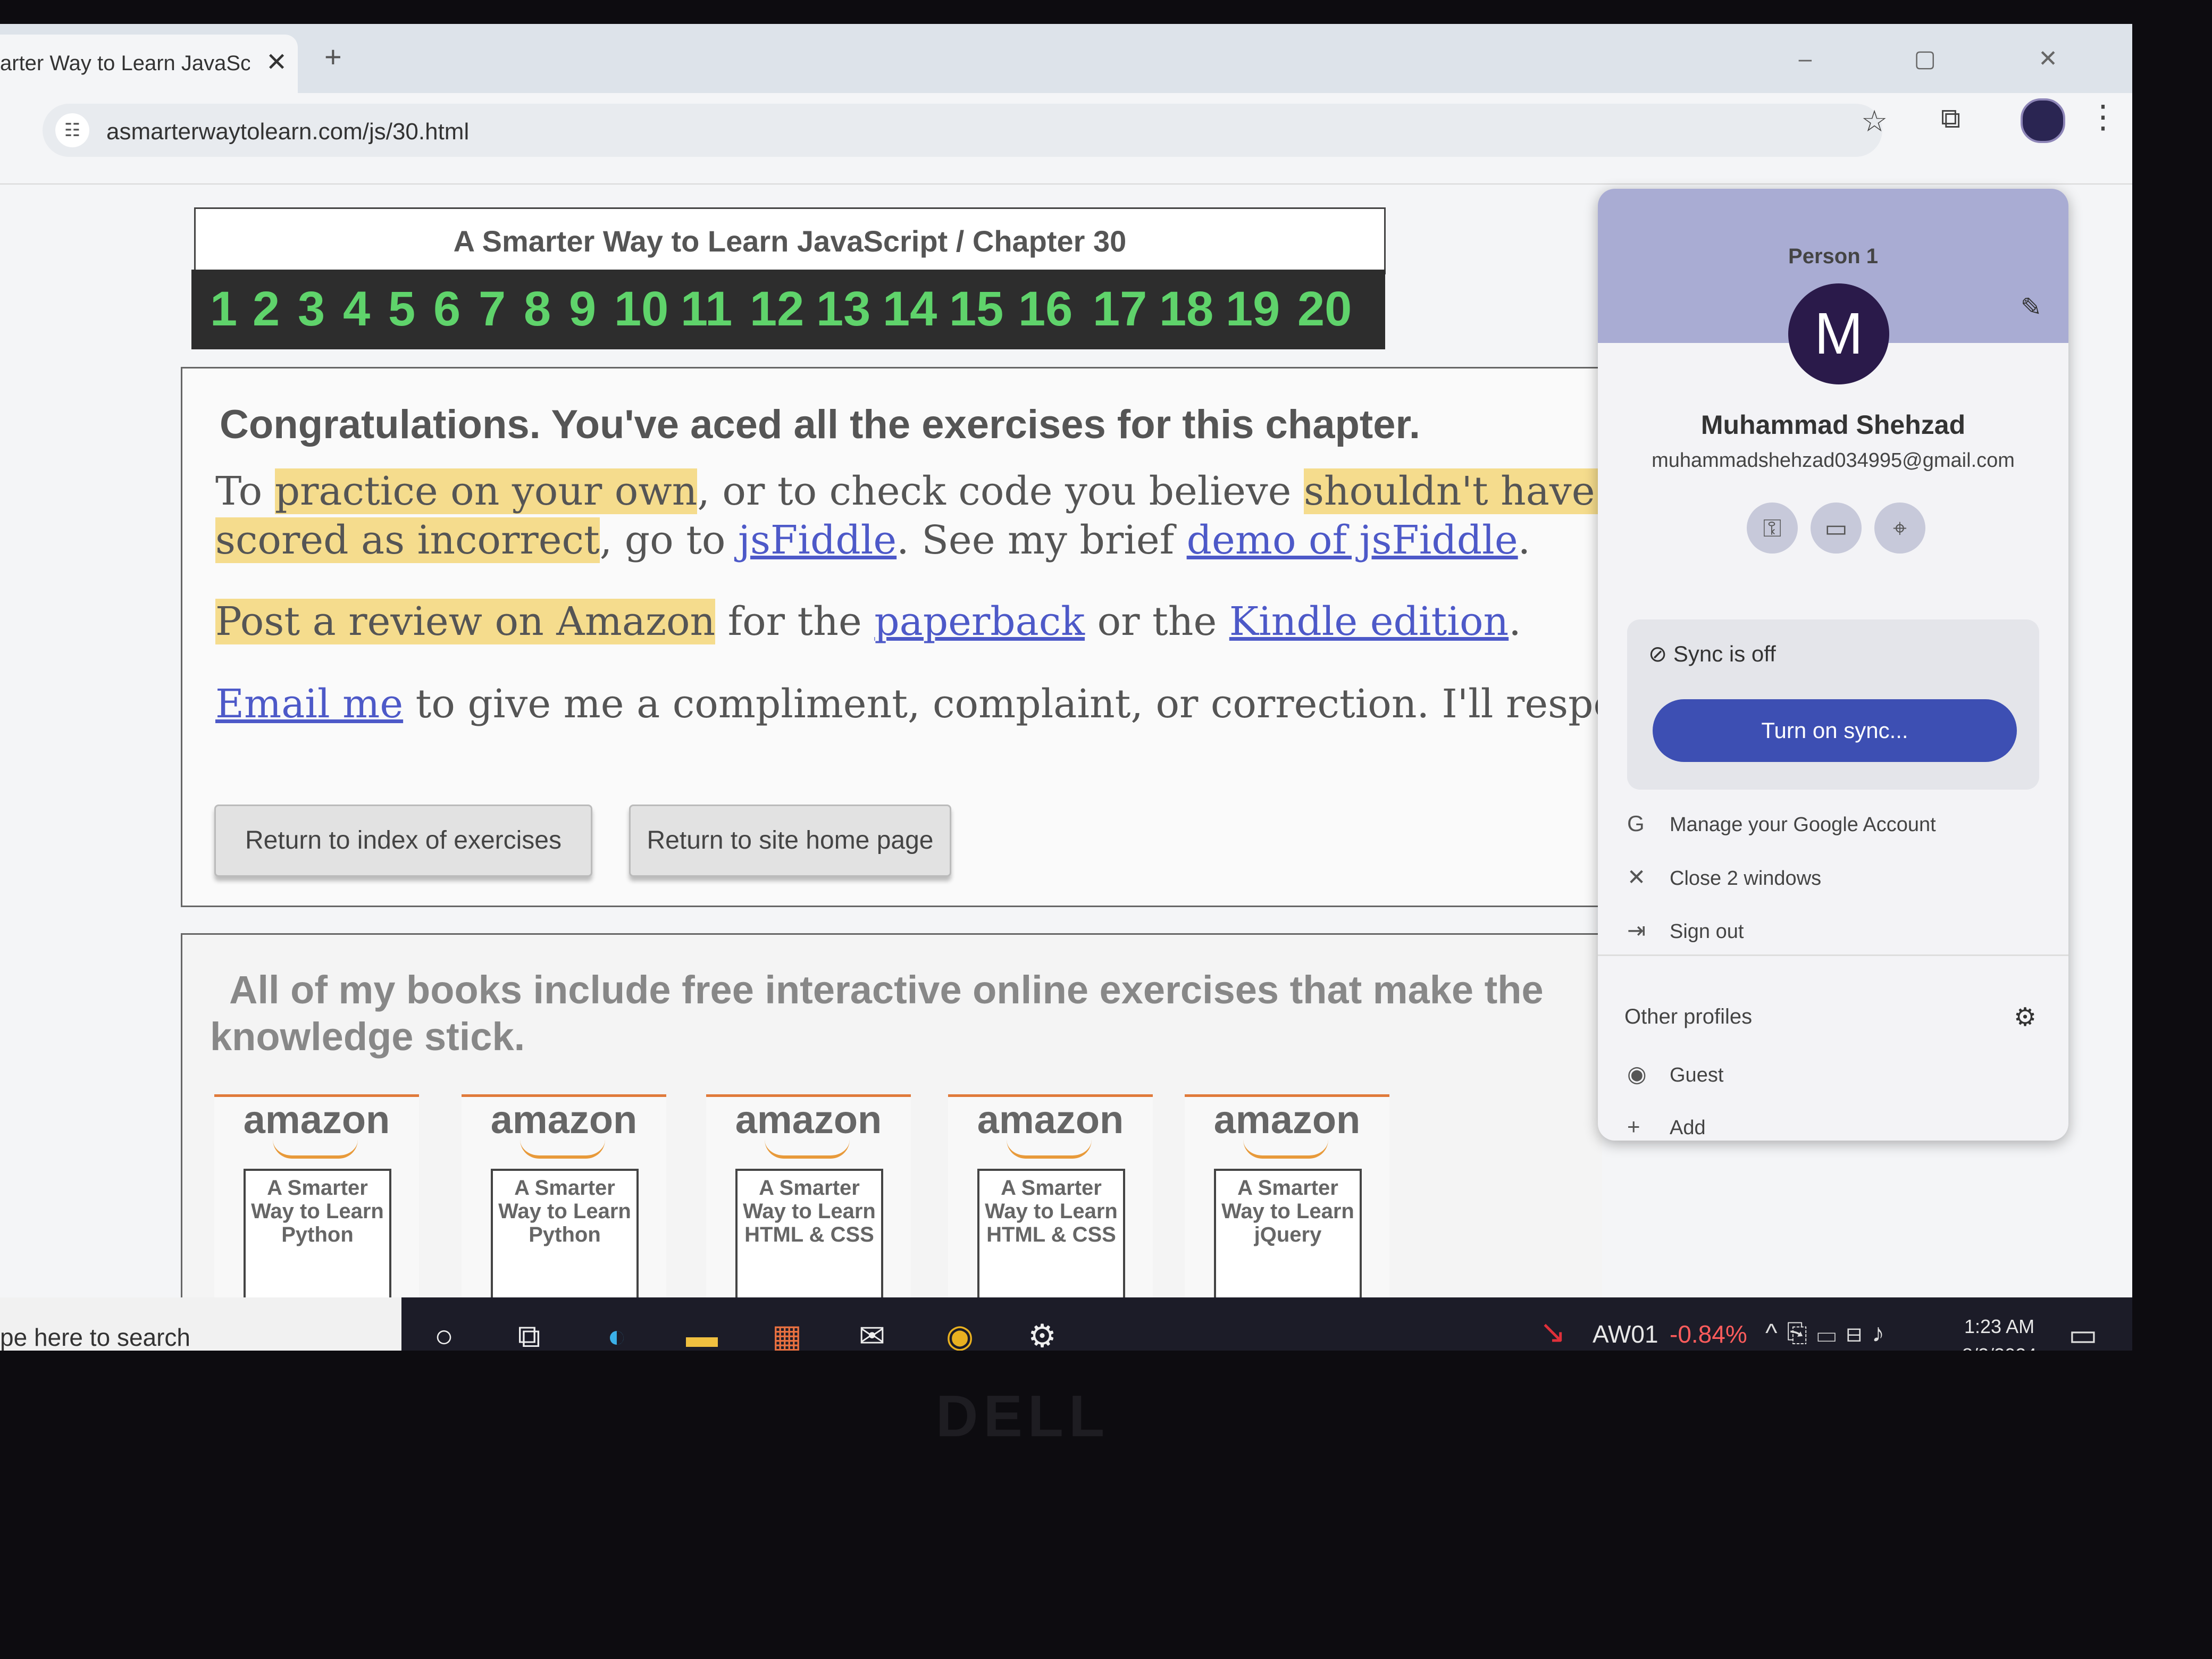 The height and width of the screenshot is (1659, 2212). Describe the element at coordinates (1899, 528) in the screenshot. I see `location-pin-icon: ⌖` at that location.